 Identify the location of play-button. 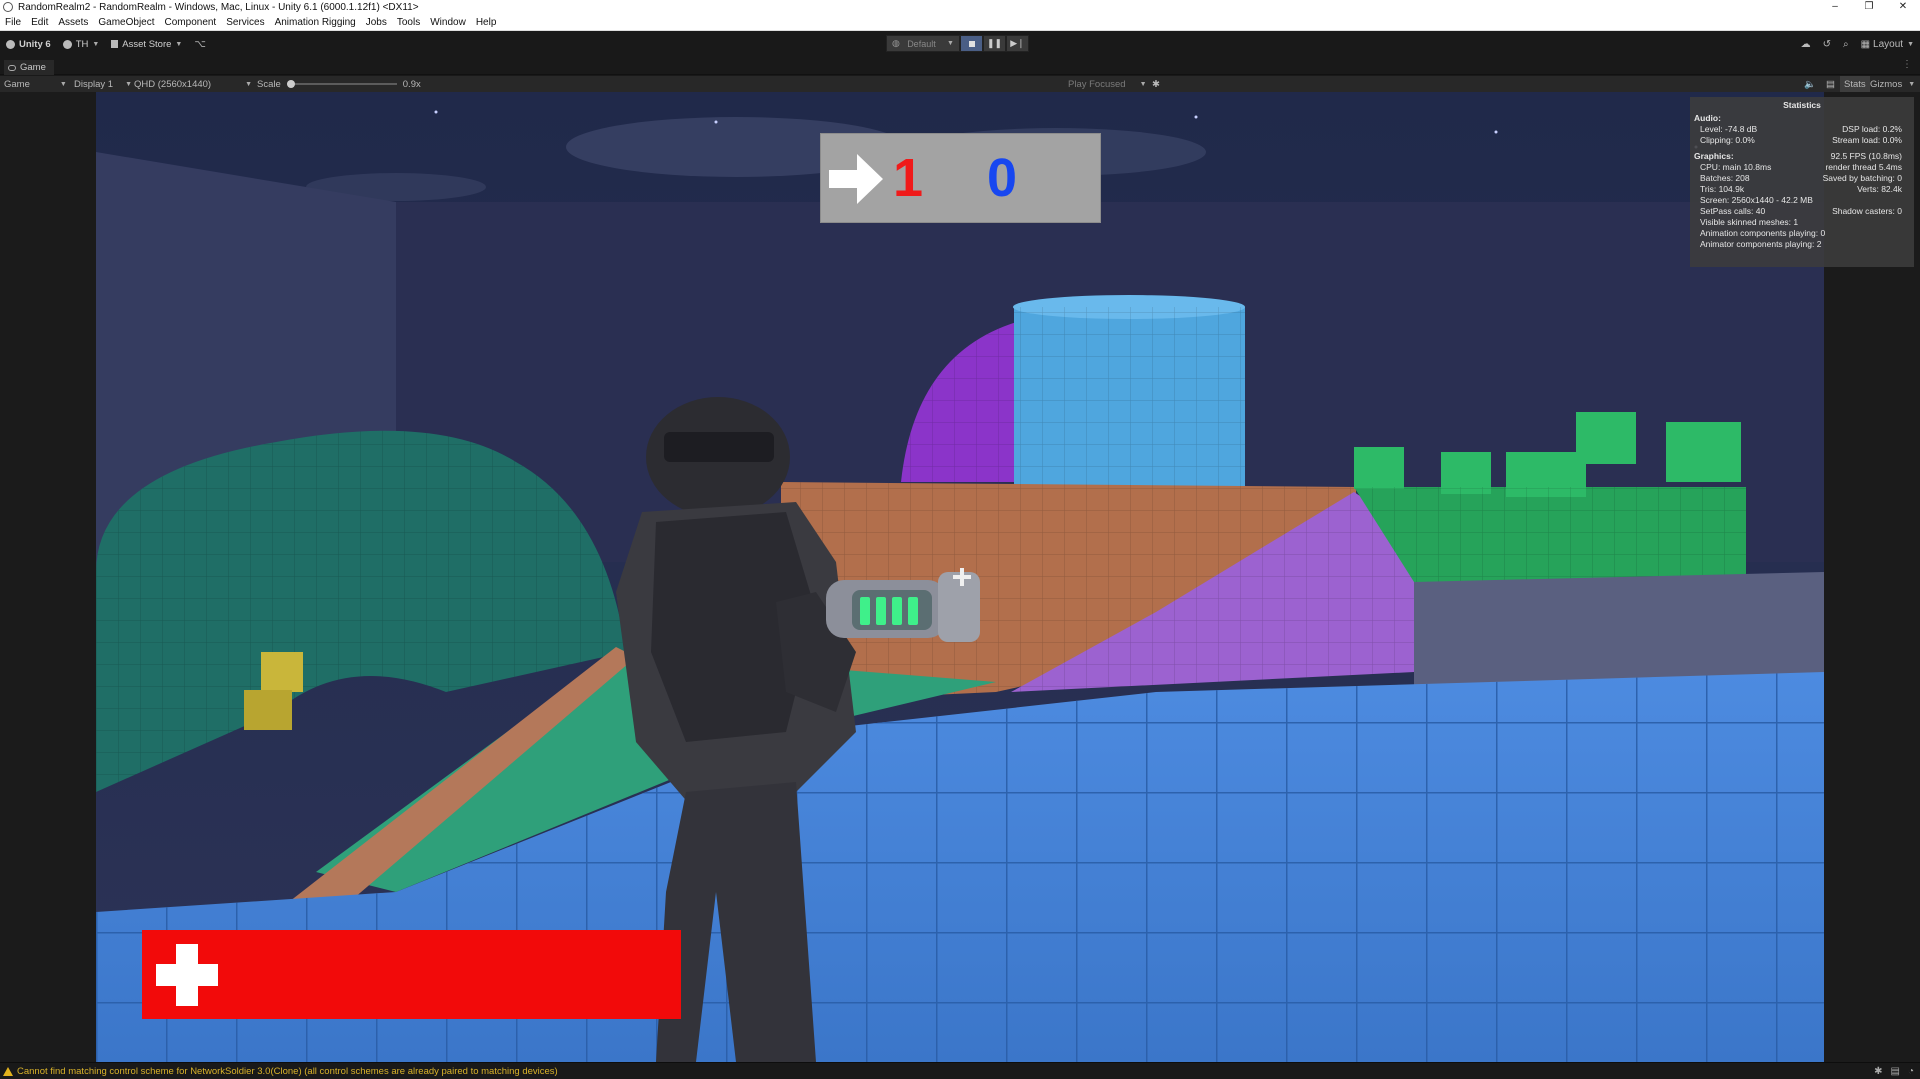
(971, 43).